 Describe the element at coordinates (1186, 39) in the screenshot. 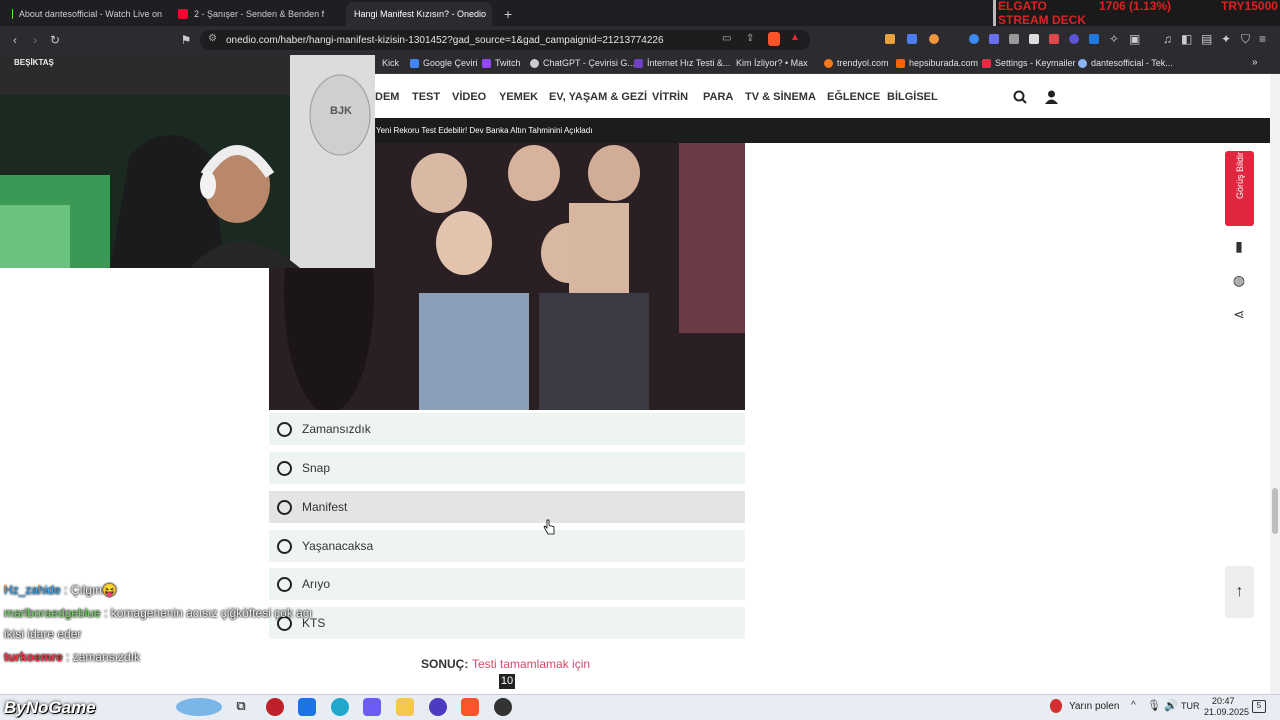

I see `split-view-icon: ◧` at that location.